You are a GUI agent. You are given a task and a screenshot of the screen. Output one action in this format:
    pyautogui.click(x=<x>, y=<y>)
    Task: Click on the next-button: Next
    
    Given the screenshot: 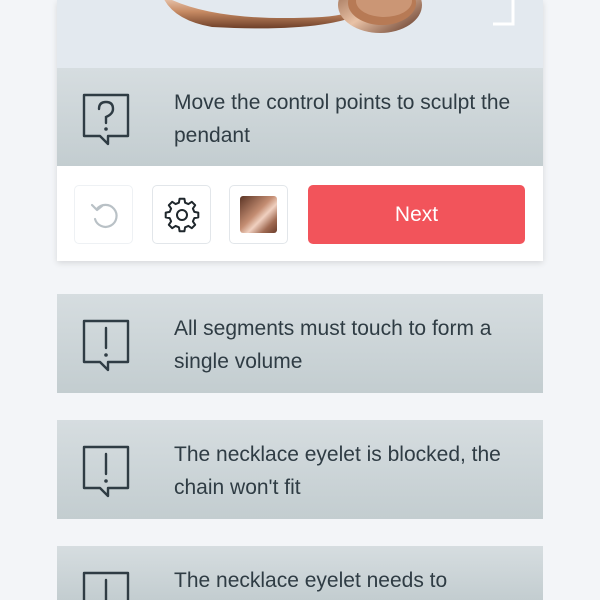 What is the action you would take?
    pyautogui.click(x=416, y=214)
    